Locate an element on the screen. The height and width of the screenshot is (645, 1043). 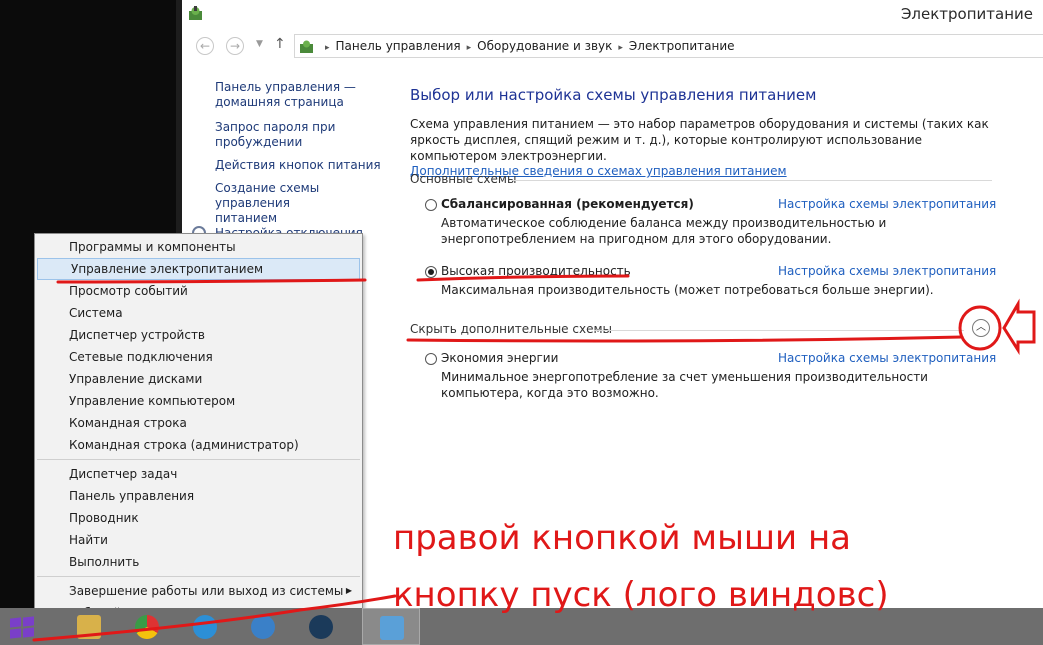
menu-item-command-prompt: Командная строка is located at coordinates (198, 423).